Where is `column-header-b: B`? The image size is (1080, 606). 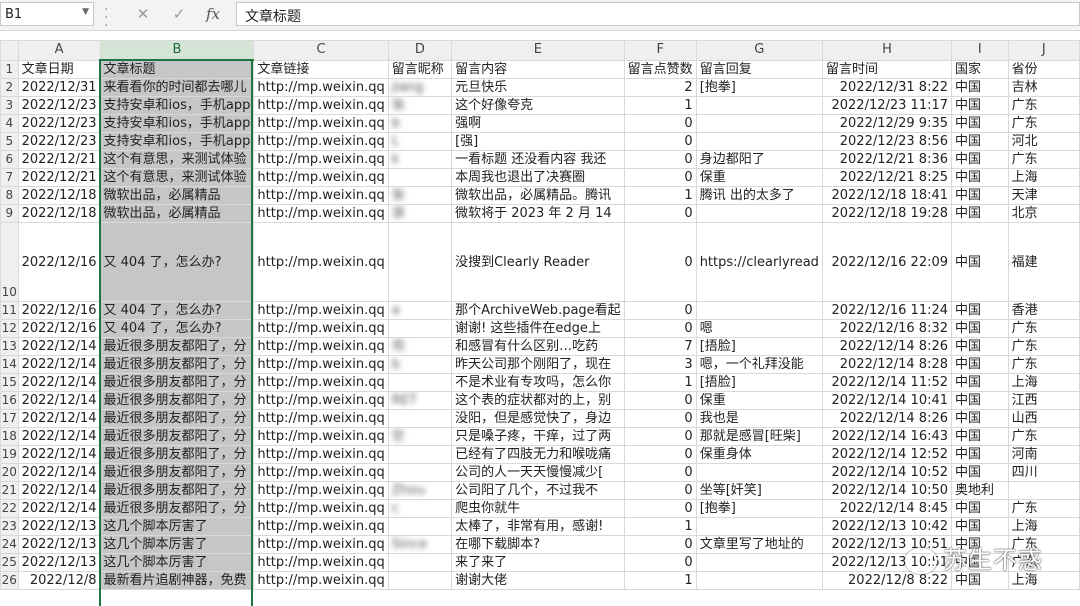
column-header-b: B is located at coordinates (177, 50).